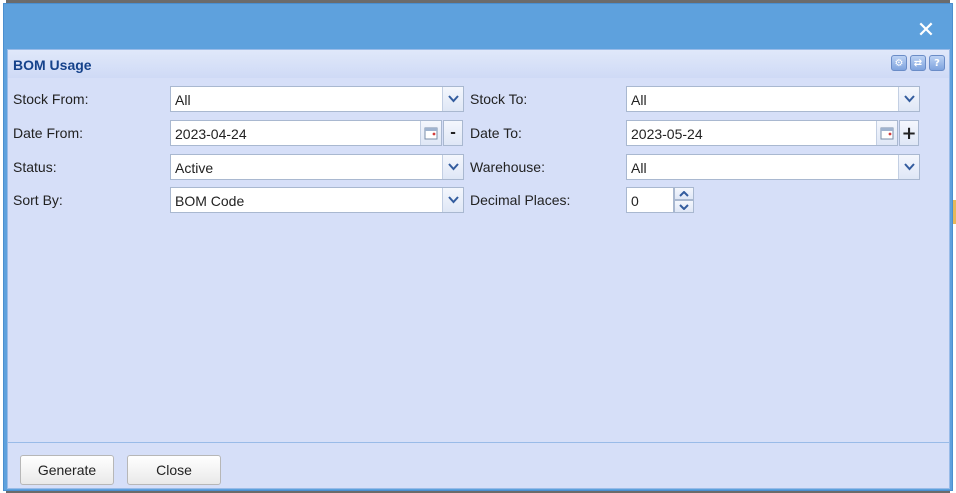 The height and width of the screenshot is (493, 956). What do you see at coordinates (773, 167) in the screenshot?
I see `warehouse-select: All` at bounding box center [773, 167].